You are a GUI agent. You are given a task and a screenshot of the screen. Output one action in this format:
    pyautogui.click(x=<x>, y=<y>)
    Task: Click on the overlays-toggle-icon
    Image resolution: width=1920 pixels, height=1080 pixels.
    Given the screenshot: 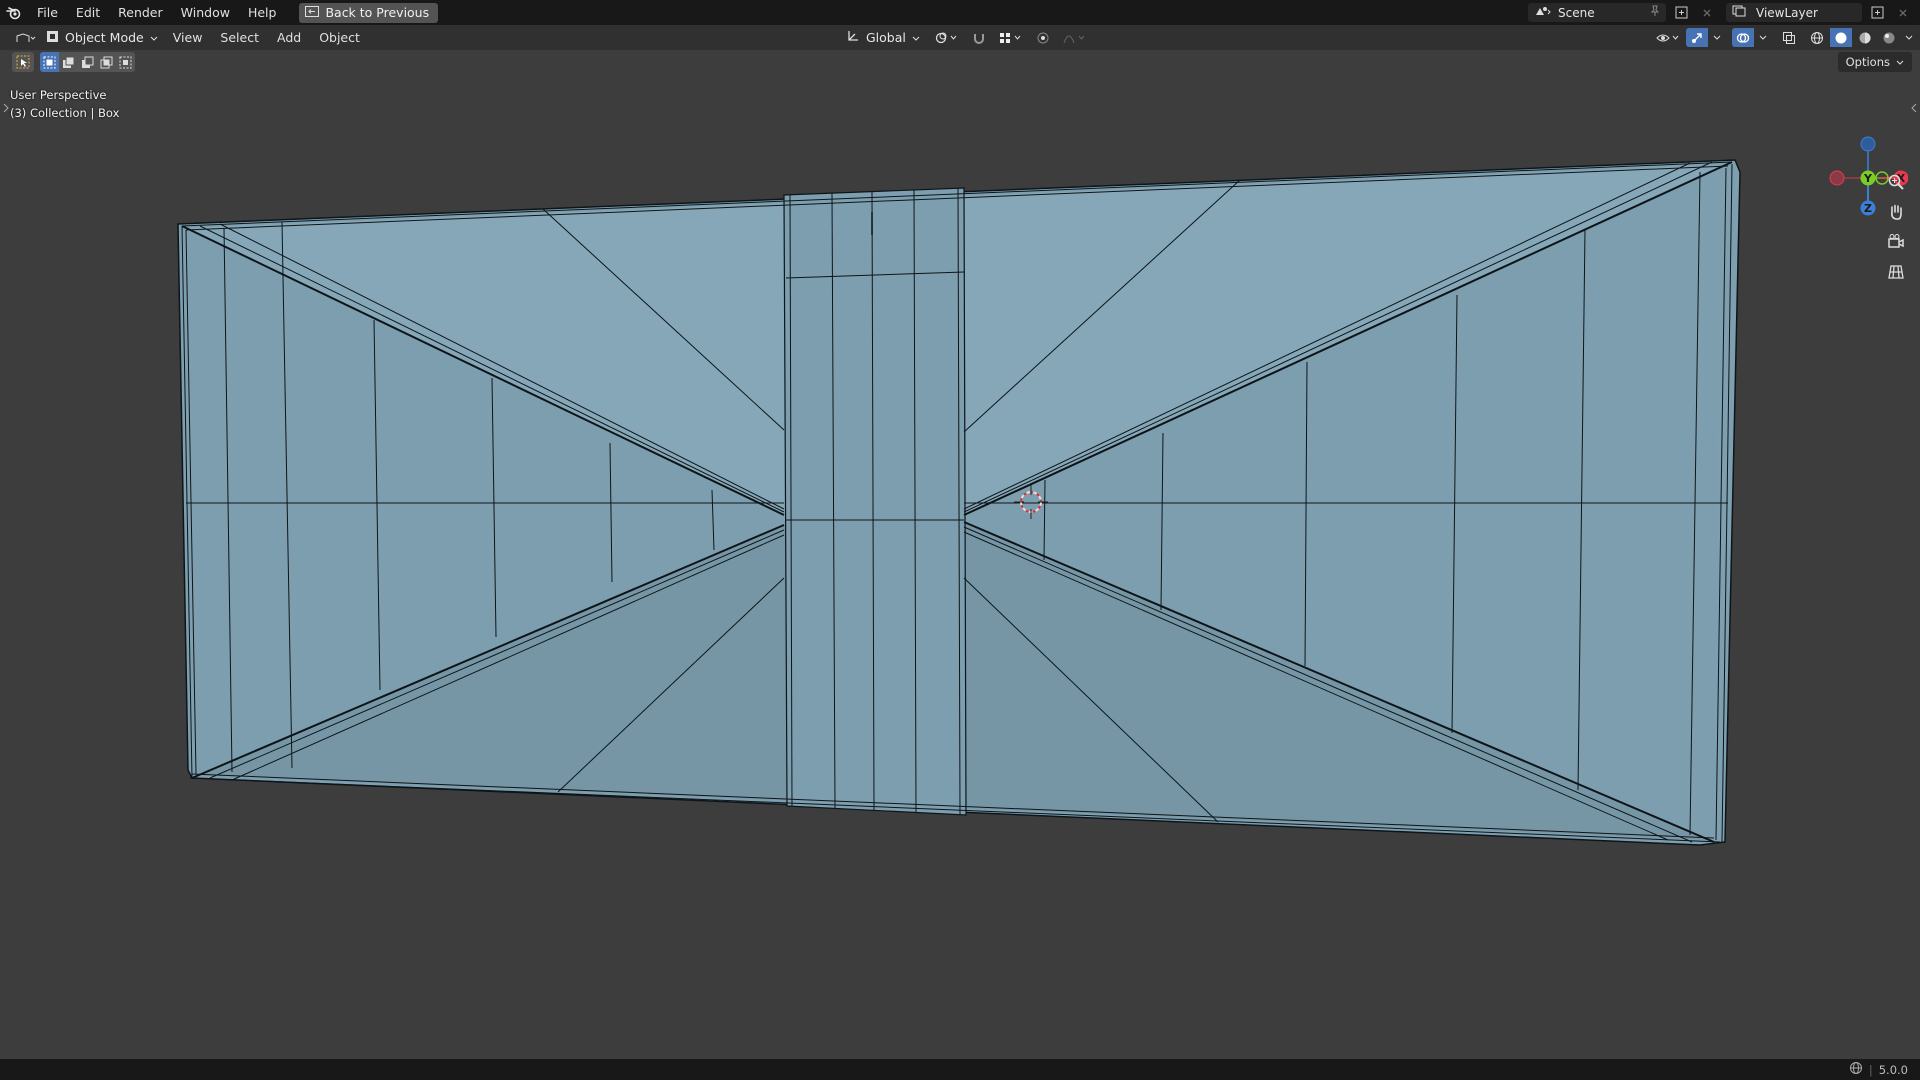 What is the action you would take?
    pyautogui.click(x=1743, y=37)
    